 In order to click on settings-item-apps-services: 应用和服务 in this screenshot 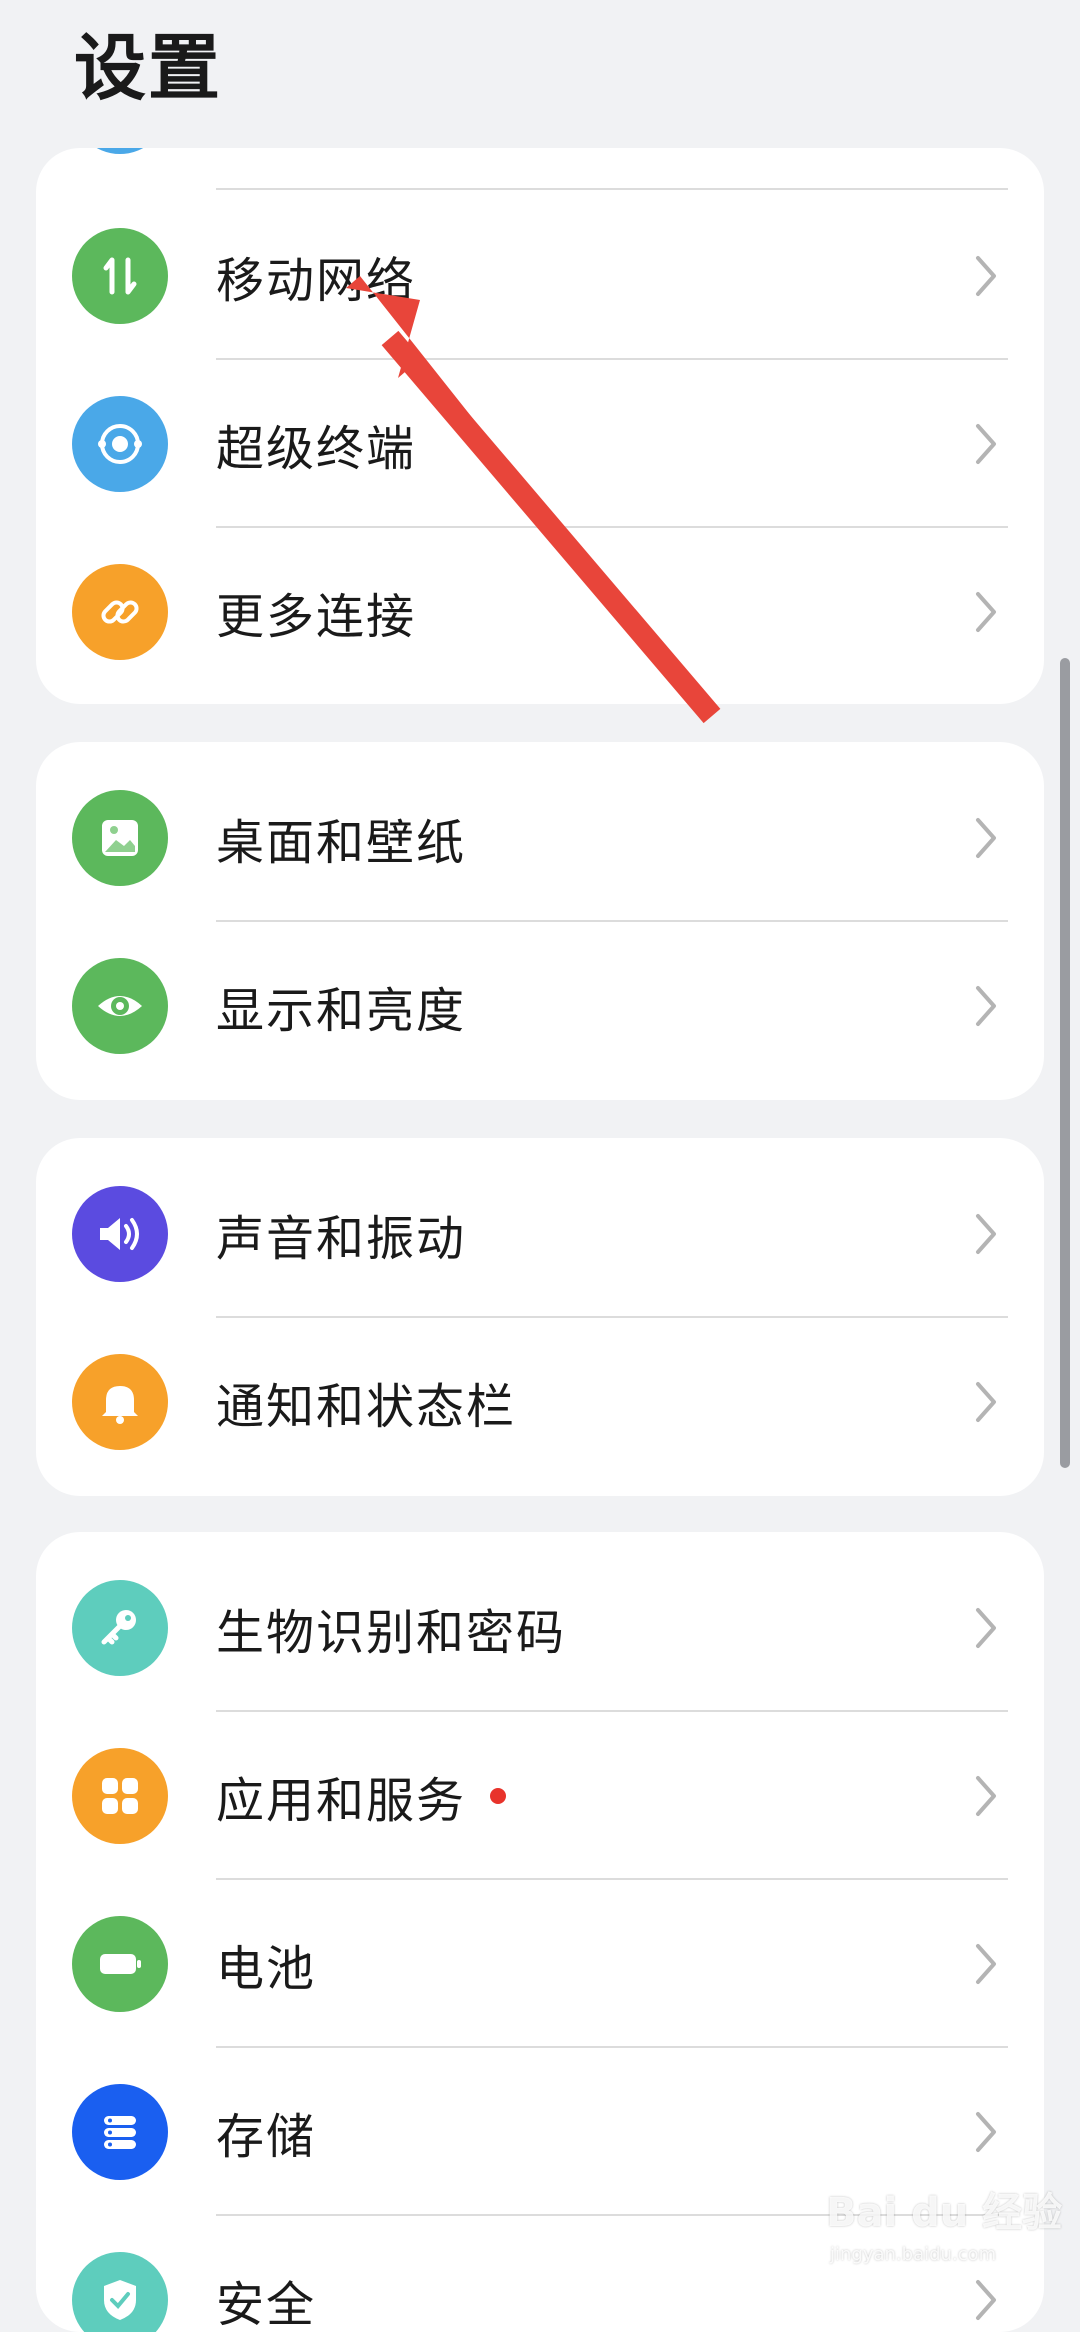, I will do `click(540, 1796)`.